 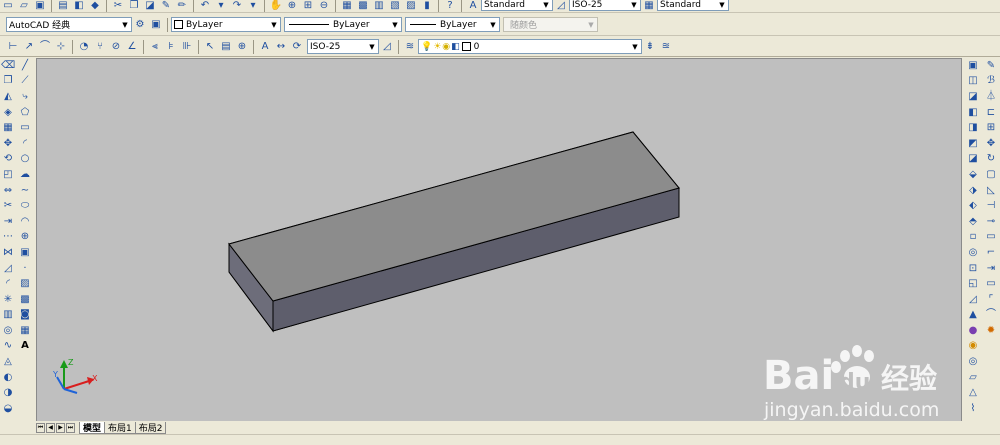 What do you see at coordinates (973, 393) in the screenshot?
I see `pyramid-icon: △` at bounding box center [973, 393].